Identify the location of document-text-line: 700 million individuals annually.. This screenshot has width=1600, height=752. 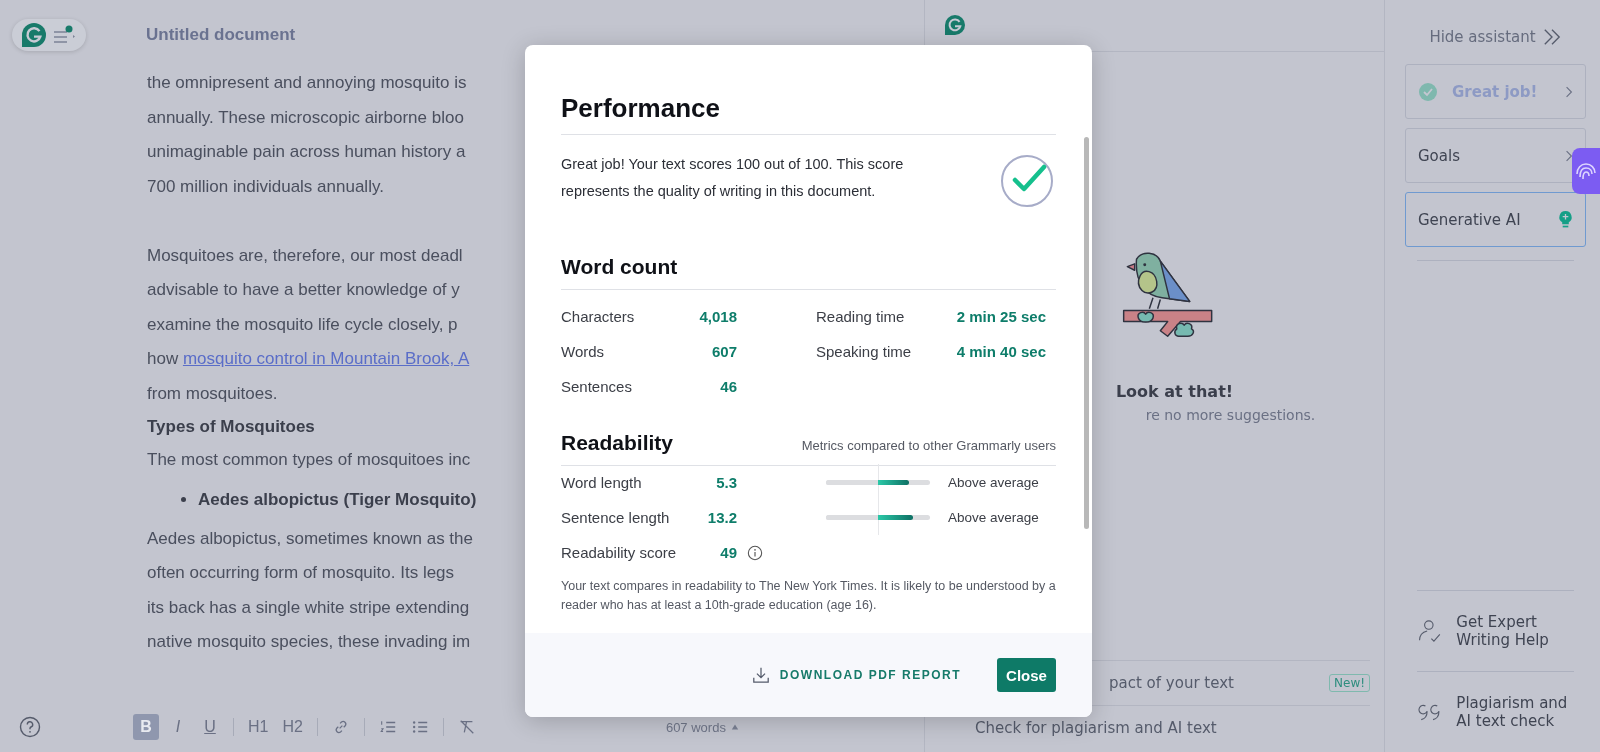
(265, 186).